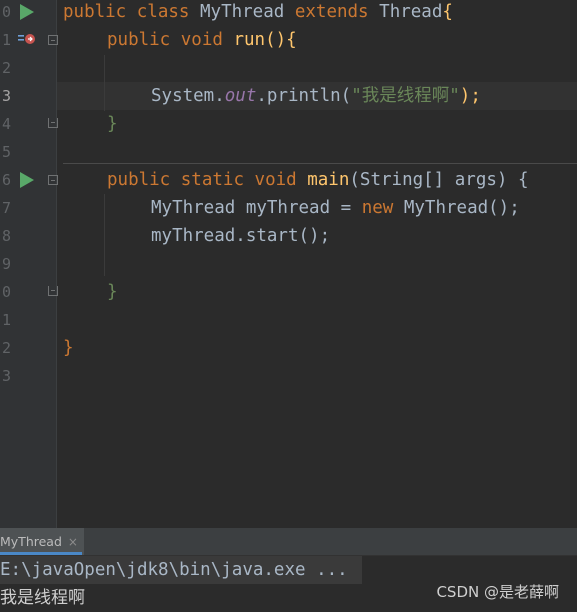  What do you see at coordinates (42, 598) in the screenshot?
I see `console-output: 我是线程啊` at bounding box center [42, 598].